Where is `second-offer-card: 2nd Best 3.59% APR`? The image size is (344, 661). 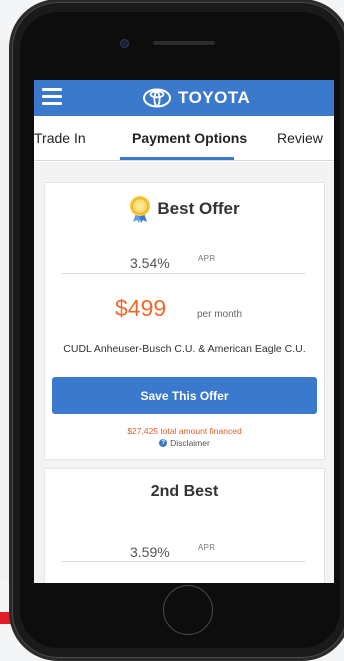 second-offer-card: 2nd Best 3.59% APR is located at coordinates (184, 525).